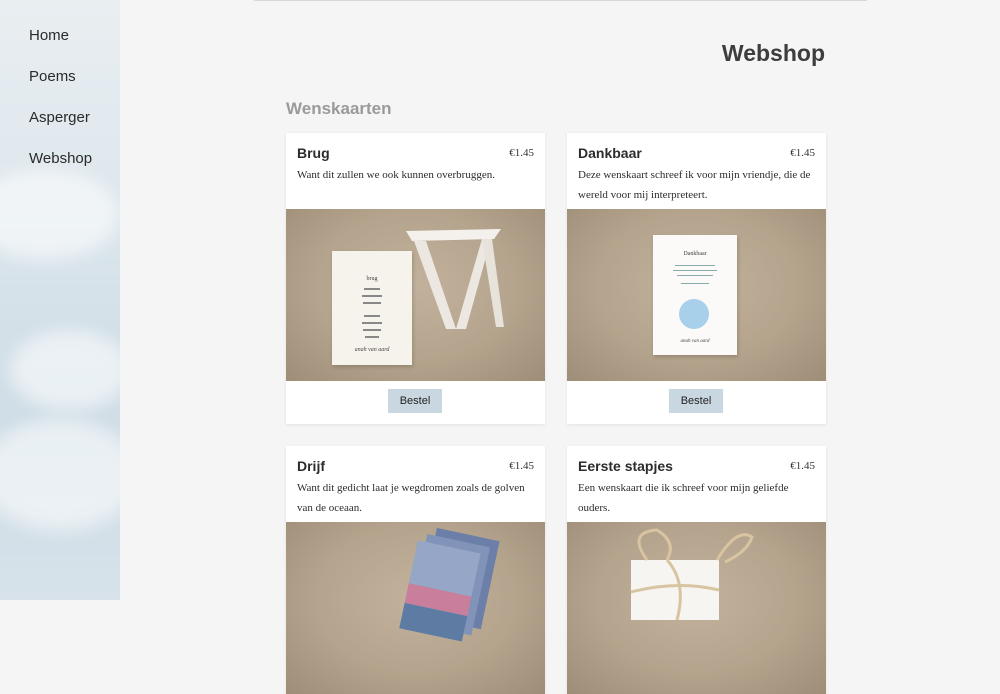 The image size is (1000, 694). What do you see at coordinates (695, 254) in the screenshot?
I see `card-art-title: Dankbaar` at bounding box center [695, 254].